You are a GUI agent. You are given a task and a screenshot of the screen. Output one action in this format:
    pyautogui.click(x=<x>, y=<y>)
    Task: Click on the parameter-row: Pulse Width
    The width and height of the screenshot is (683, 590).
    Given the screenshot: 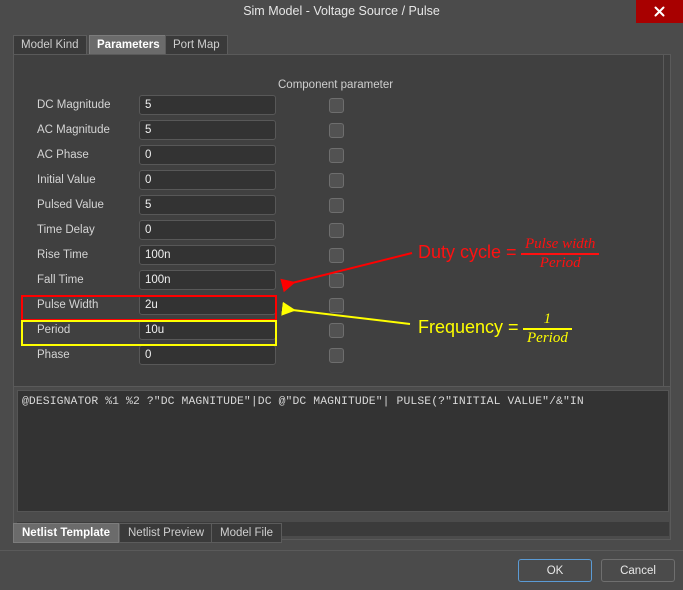 What is the action you would take?
    pyautogui.click(x=342, y=306)
    